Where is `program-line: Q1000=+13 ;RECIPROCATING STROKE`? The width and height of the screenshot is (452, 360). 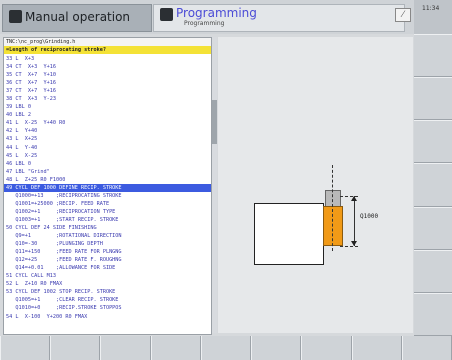
program-line: Q1000=+13 ;RECIPROCATING STROKE is located at coordinates (107, 196).